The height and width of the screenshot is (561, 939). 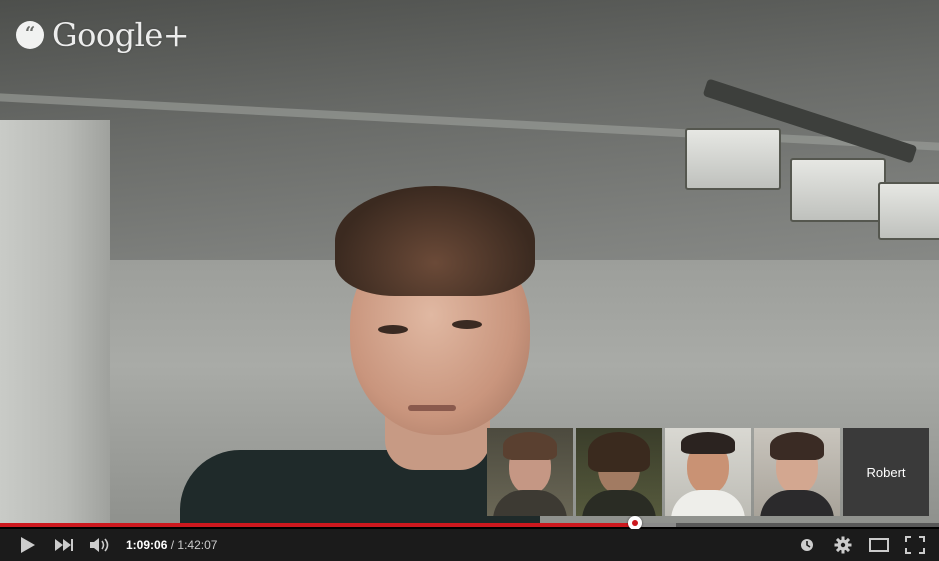 What do you see at coordinates (435, 241) in the screenshot?
I see `person-hair` at bounding box center [435, 241].